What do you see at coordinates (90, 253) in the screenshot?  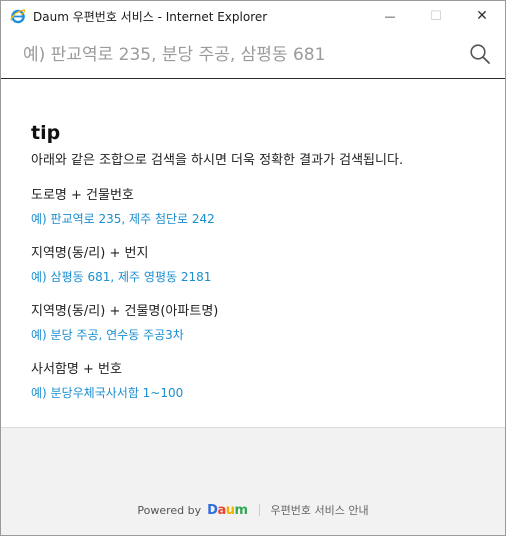 I see `tip-item-label: 지역명(동/리) + 번지` at bounding box center [90, 253].